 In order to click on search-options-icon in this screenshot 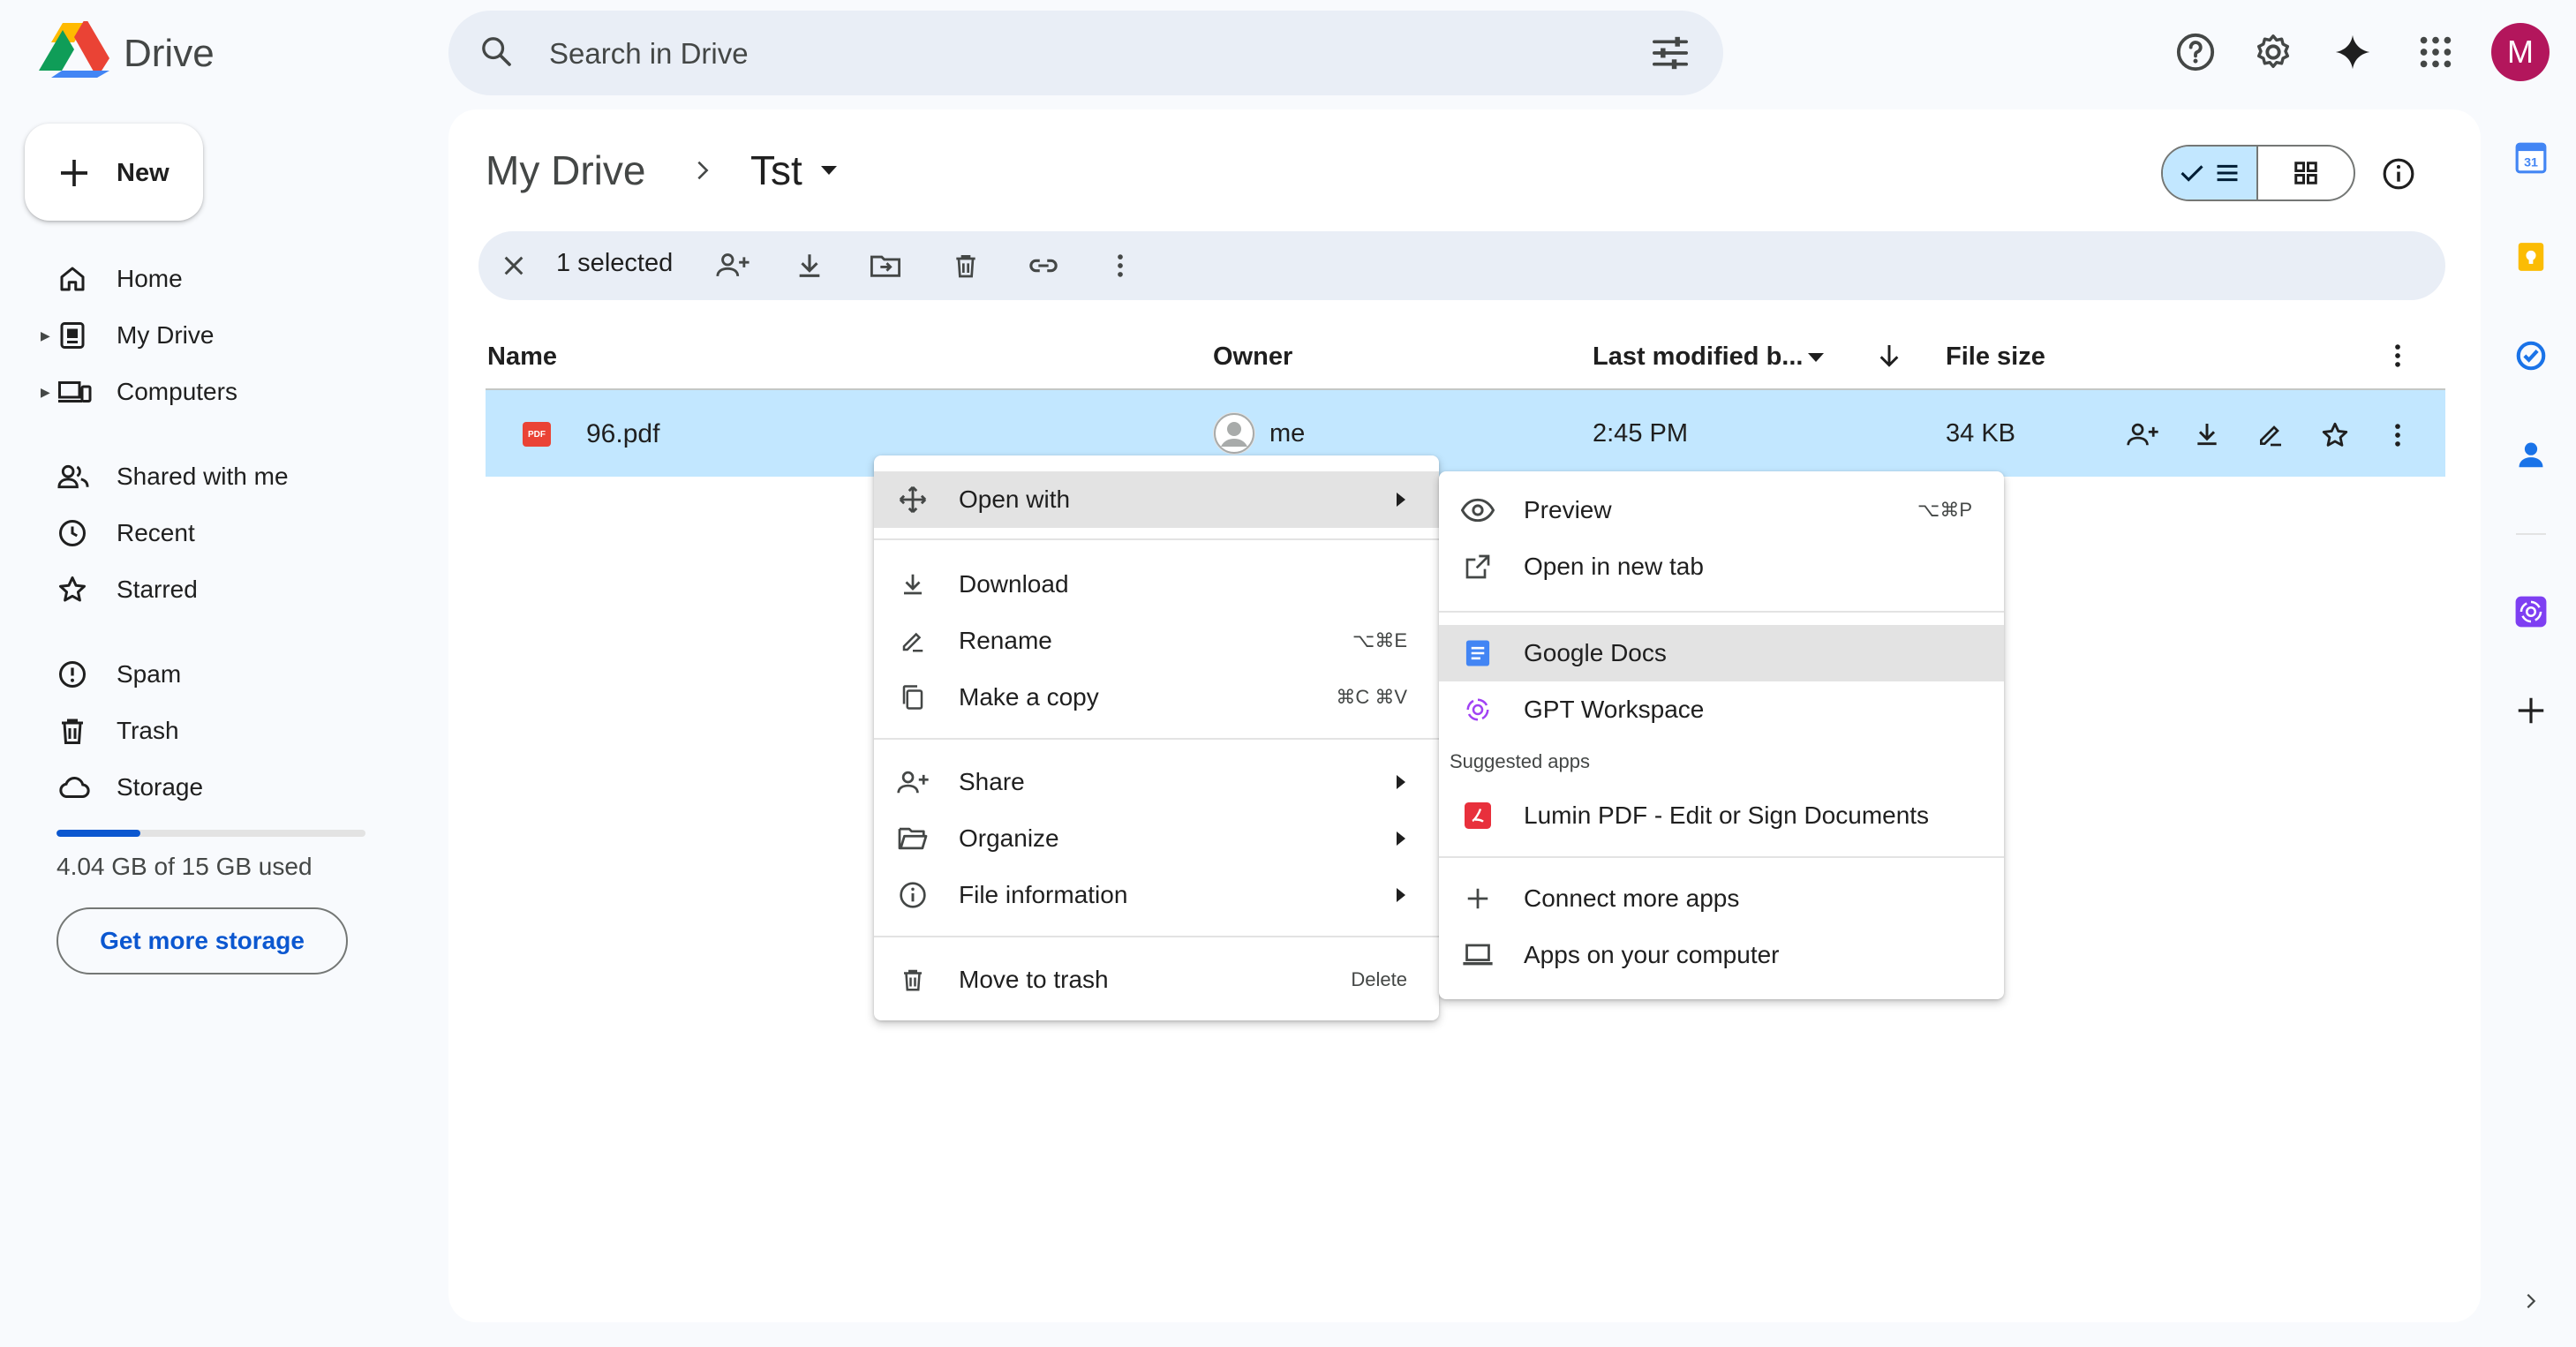, I will do `click(1671, 53)`.